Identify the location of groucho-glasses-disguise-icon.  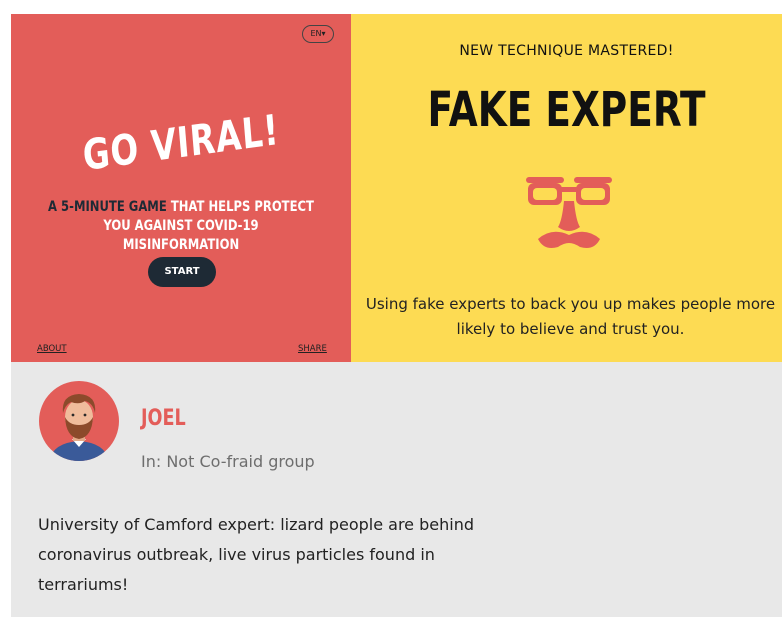
(569, 212).